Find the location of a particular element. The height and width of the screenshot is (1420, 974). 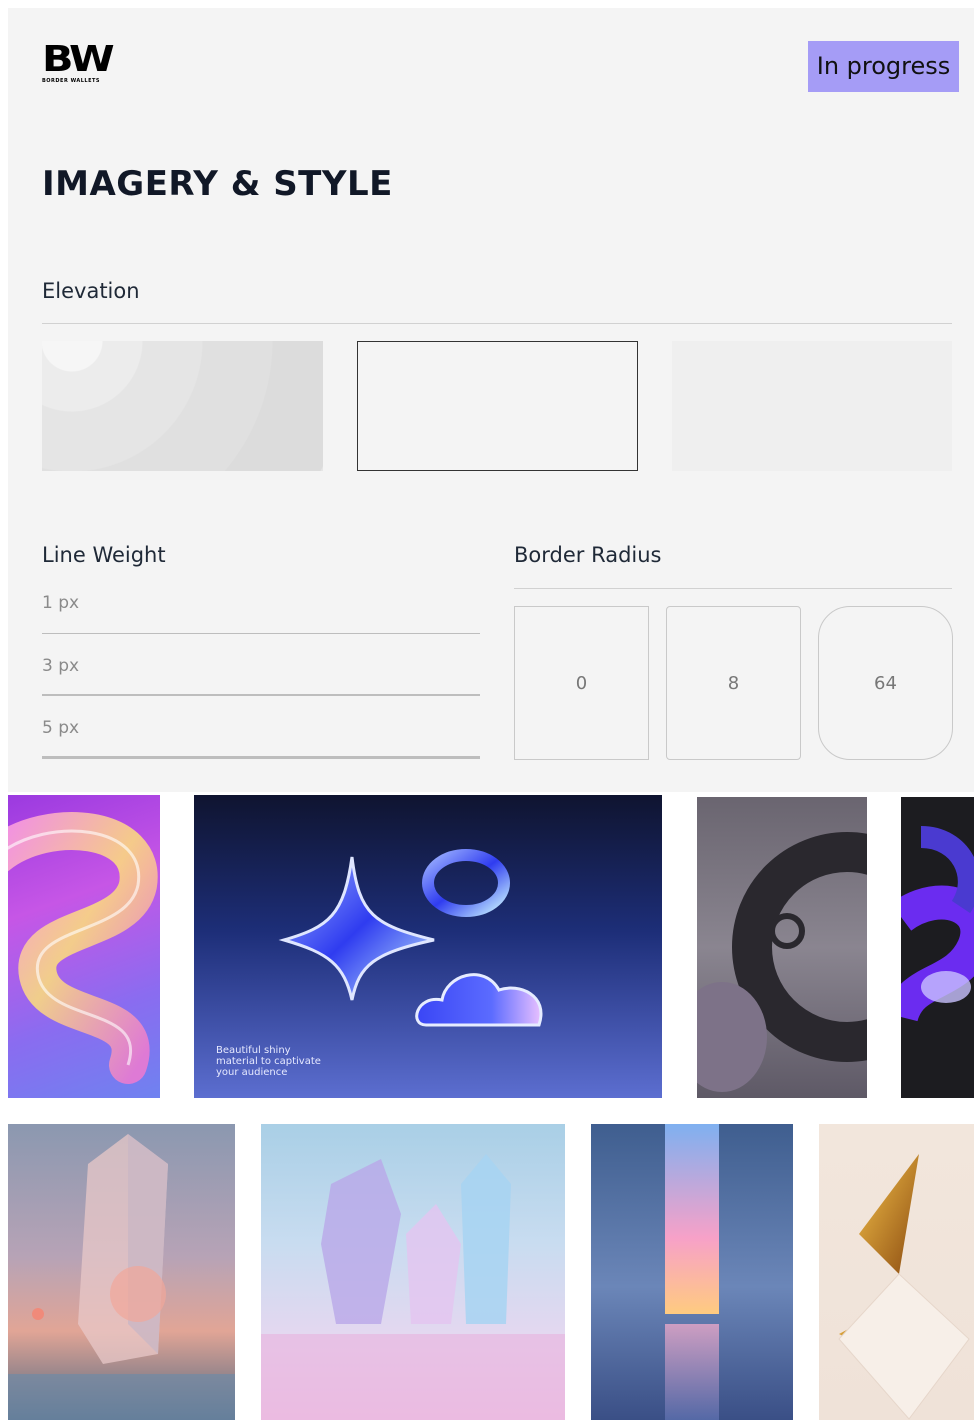

radius-64-sample: 64 is located at coordinates (885, 683).